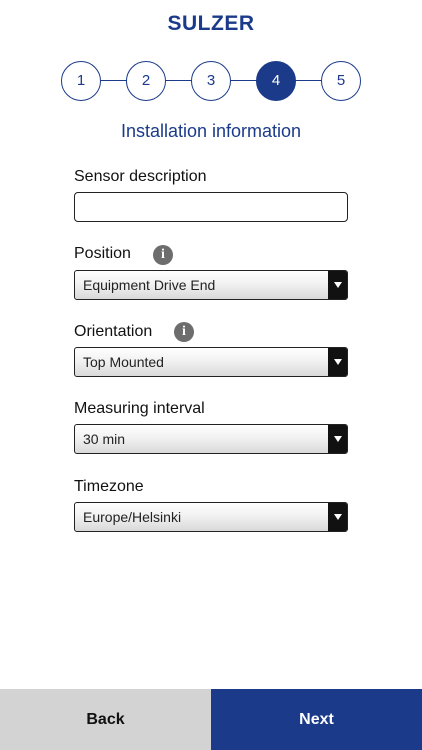  I want to click on position-info-icon: i, so click(163, 255).